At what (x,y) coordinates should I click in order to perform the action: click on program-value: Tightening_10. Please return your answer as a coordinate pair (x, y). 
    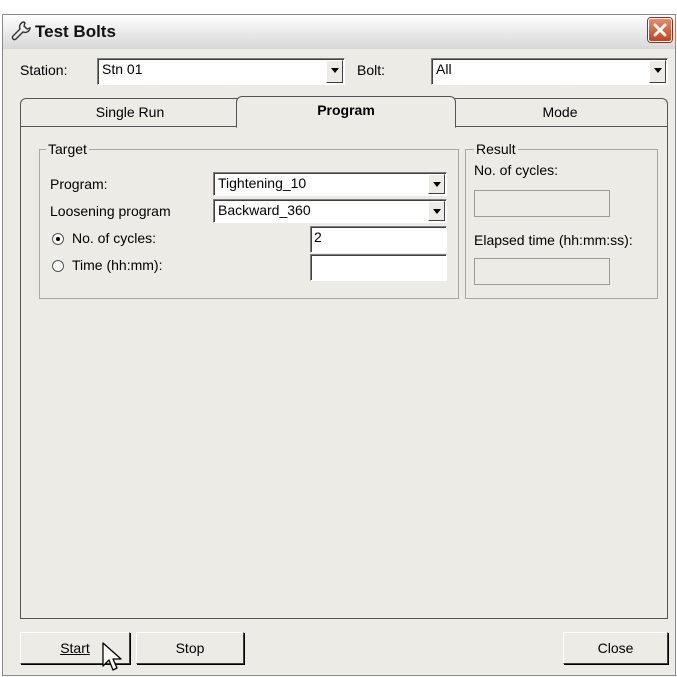
    Looking at the image, I should click on (262, 183).